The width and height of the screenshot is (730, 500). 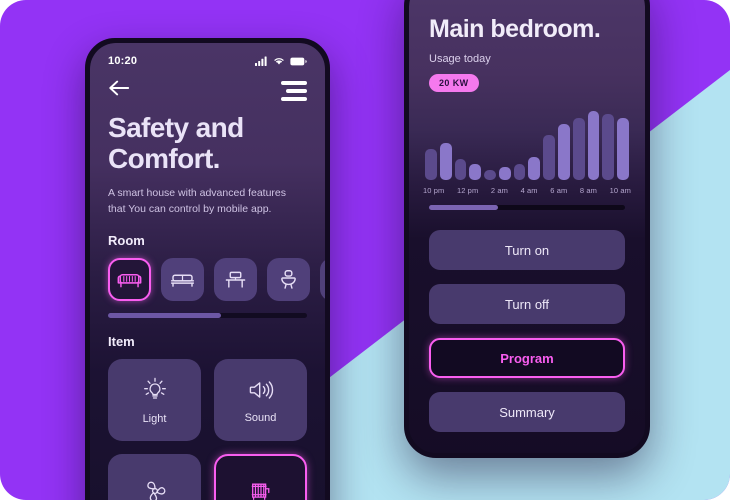 I want to click on cellular-signal-icon, so click(x=261, y=61).